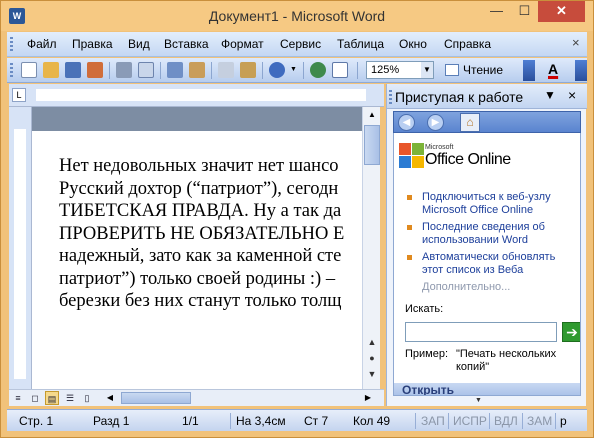 Image resolution: width=594 pixels, height=438 pixels. Describe the element at coordinates (95, 70) in the screenshot. I see `permission-icon` at that location.